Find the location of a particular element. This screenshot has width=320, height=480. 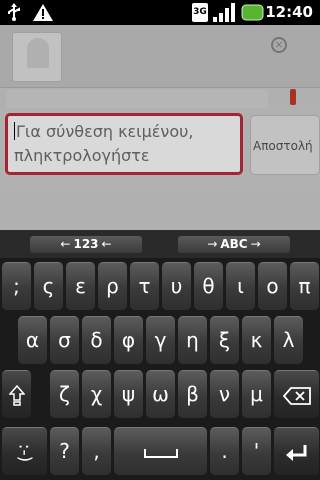

switch-to-latin-button: → ABC → is located at coordinates (234, 244).